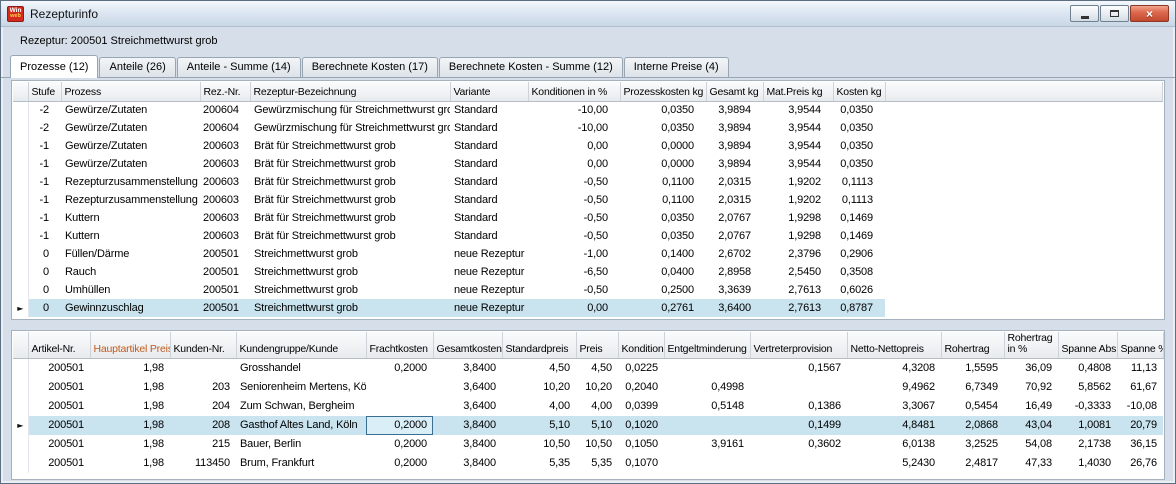 The width and height of the screenshot is (1176, 484). What do you see at coordinates (663, 290) in the screenshot?
I see `table-cell: 0,2500` at bounding box center [663, 290].